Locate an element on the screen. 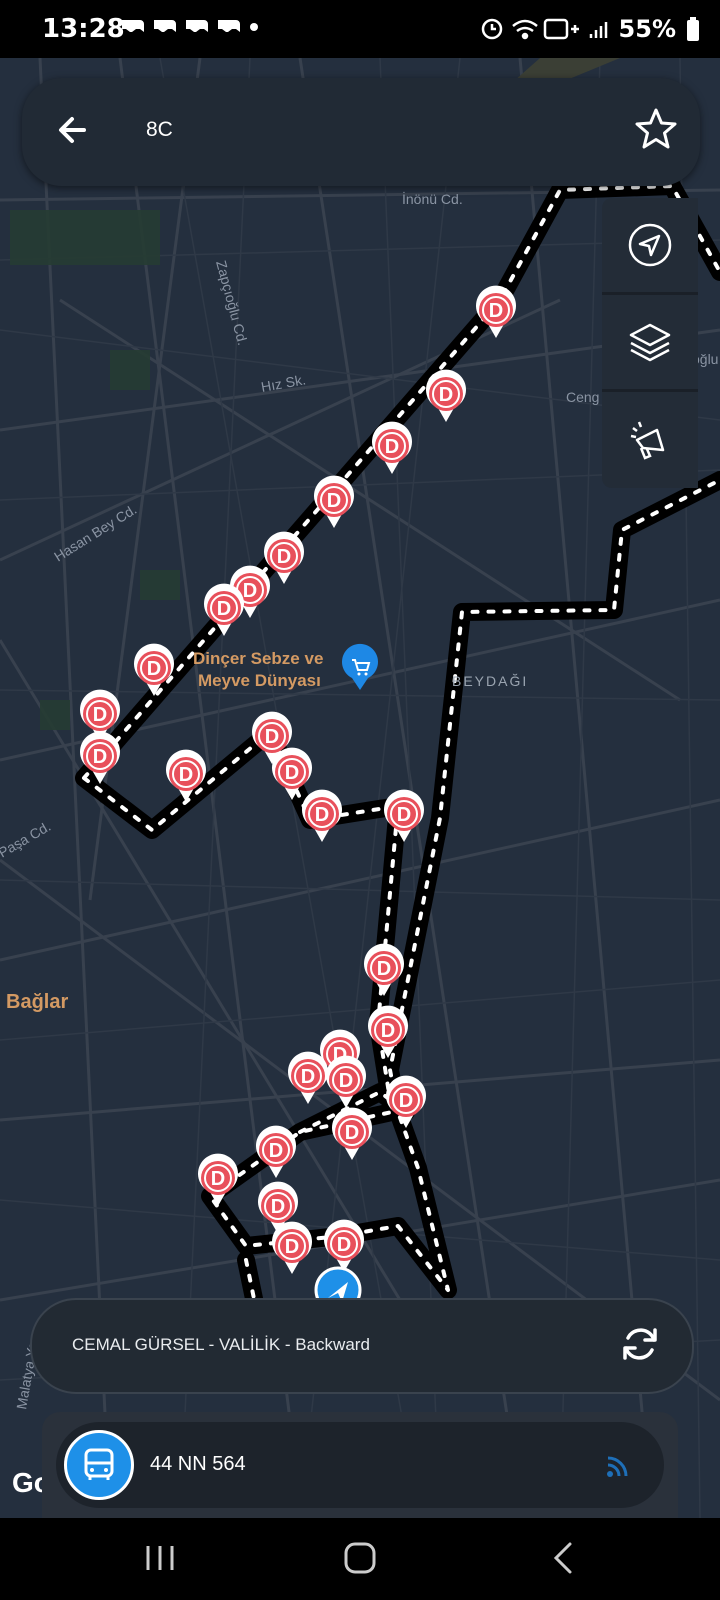  recents-icon is located at coordinates (160, 1558).